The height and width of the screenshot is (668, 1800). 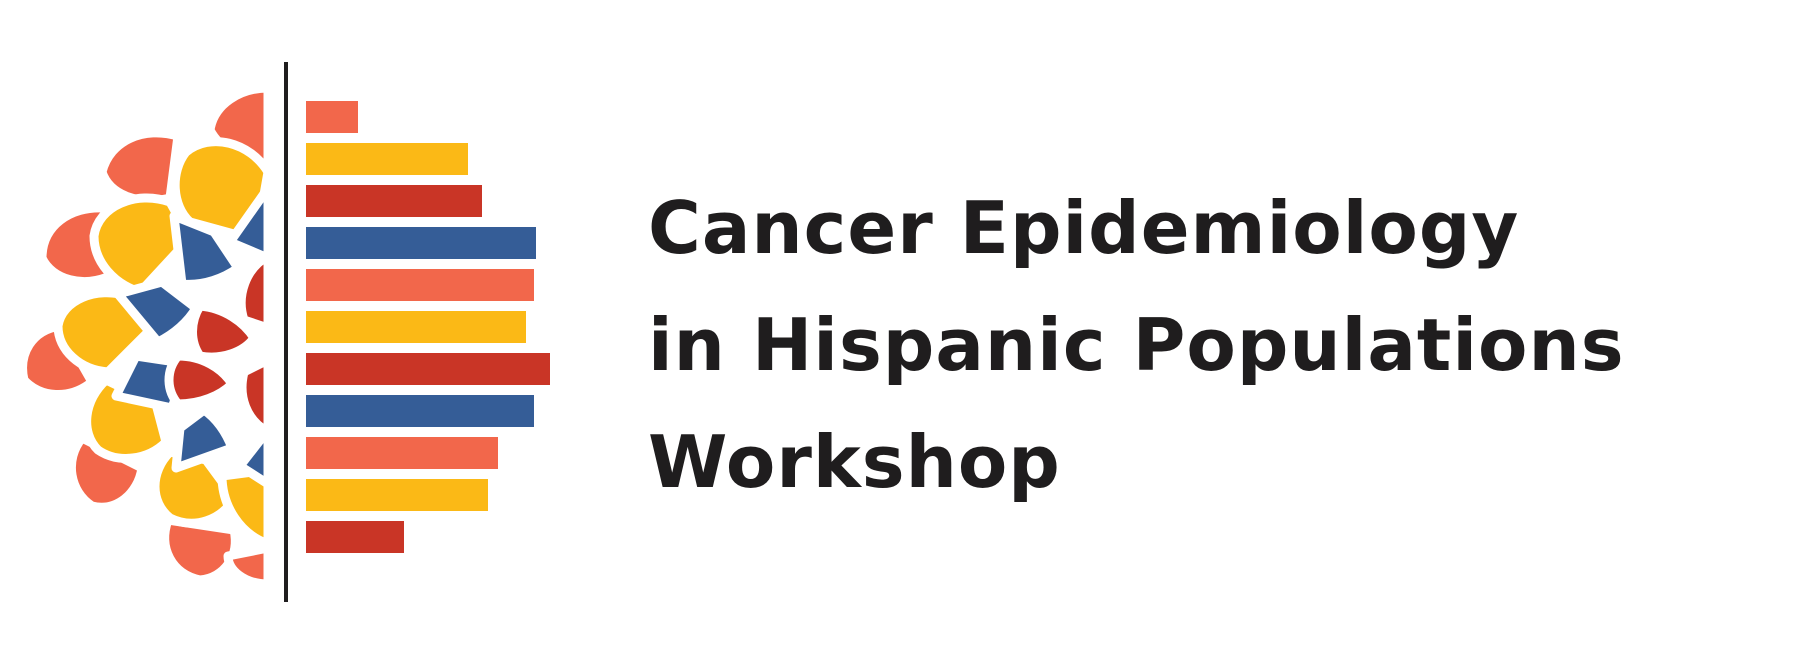 I want to click on title-line-1: Cancer Epidemiology, so click(x=1084, y=228).